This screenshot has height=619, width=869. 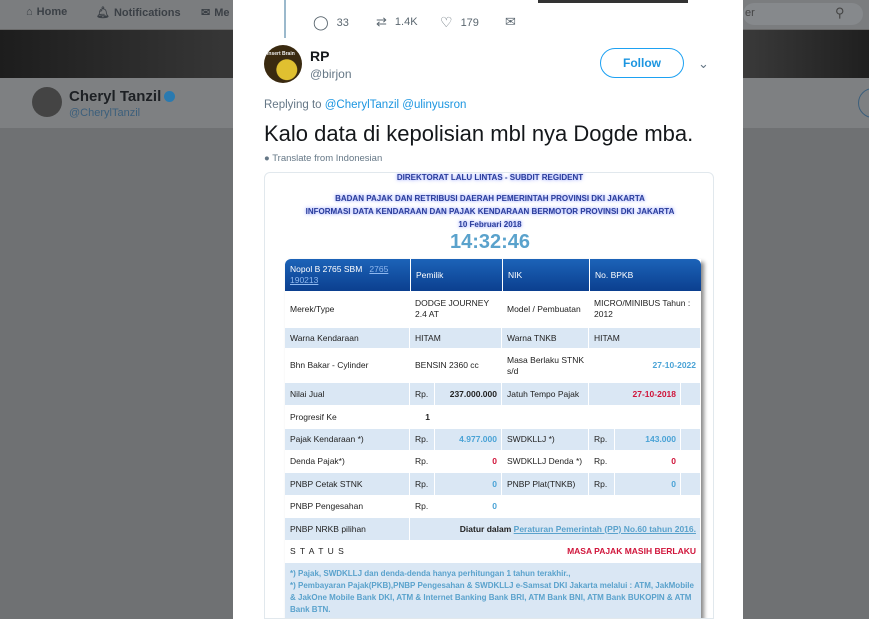 What do you see at coordinates (331, 22) in the screenshot?
I see `reply-button: ◯ 33` at bounding box center [331, 22].